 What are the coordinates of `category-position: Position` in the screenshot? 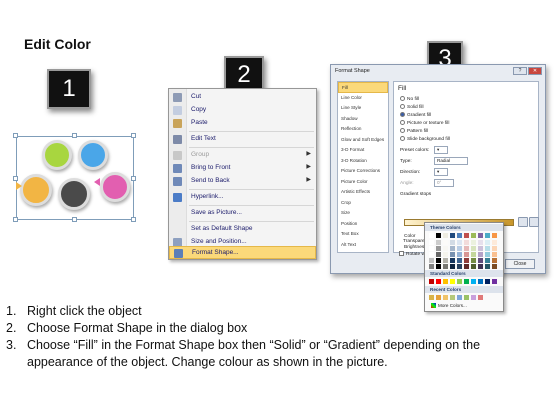 It's located at (363, 224).